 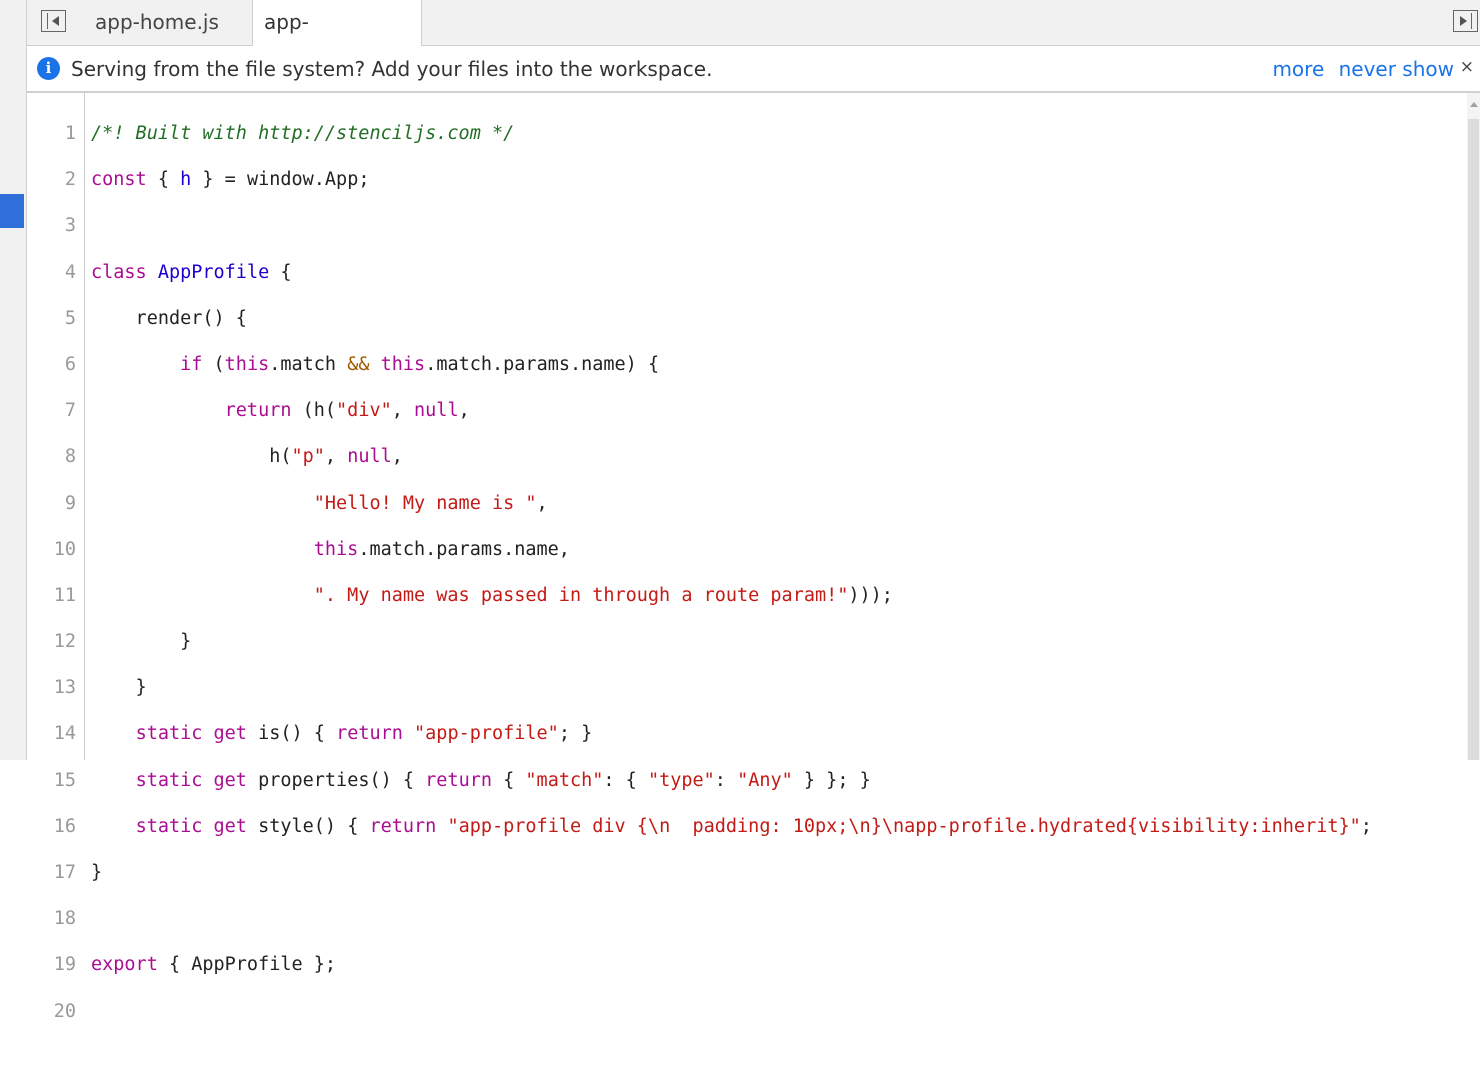 I want to click on line-number: 5, so click(x=70, y=318).